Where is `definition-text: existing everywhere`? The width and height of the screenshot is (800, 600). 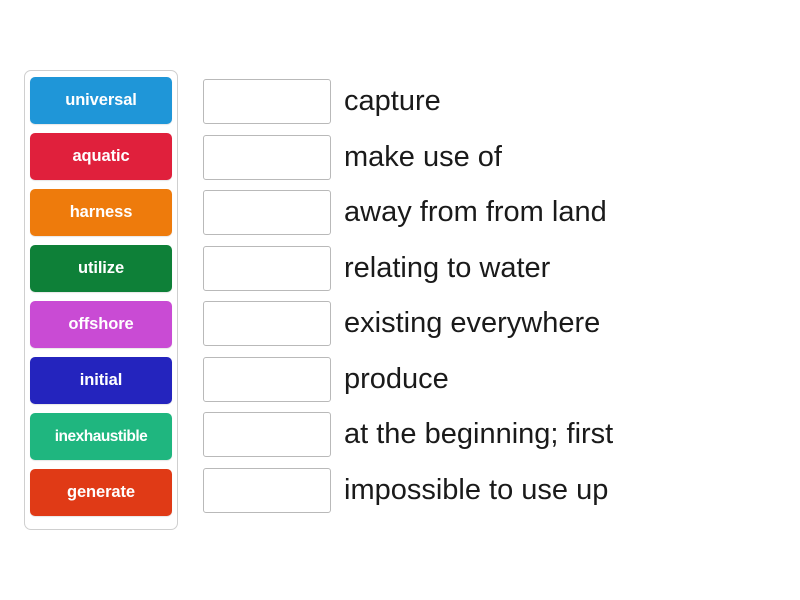
definition-text: existing everywhere is located at coordinates (472, 323).